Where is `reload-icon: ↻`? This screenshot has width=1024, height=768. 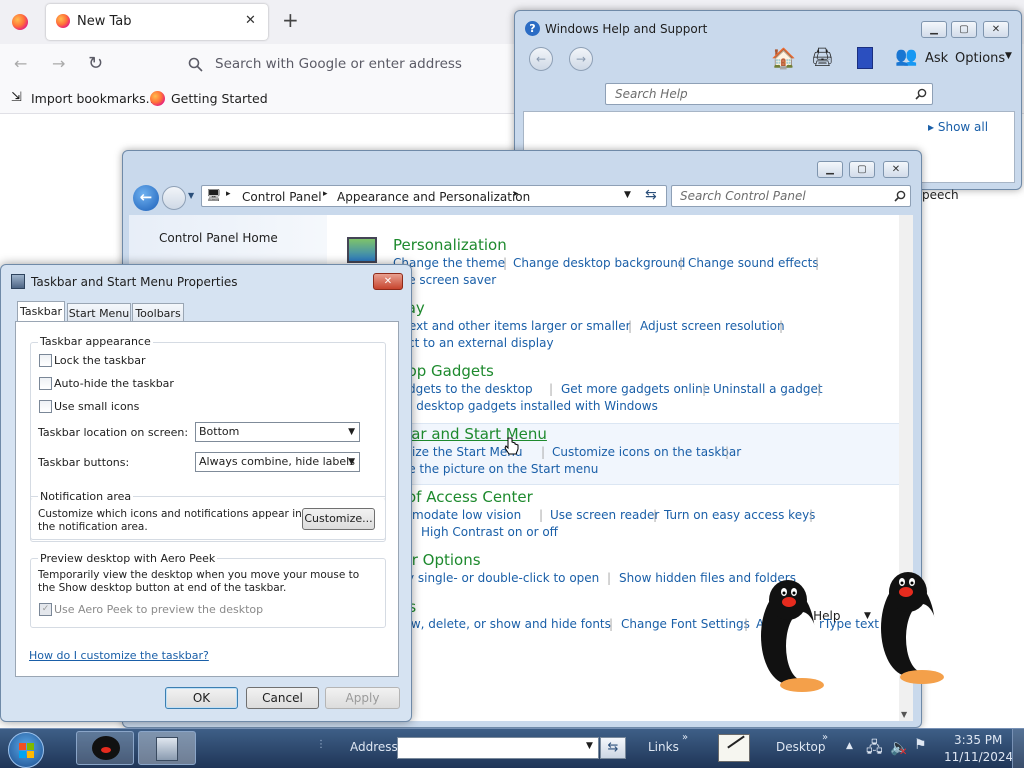 reload-icon: ↻ is located at coordinates (95, 63).